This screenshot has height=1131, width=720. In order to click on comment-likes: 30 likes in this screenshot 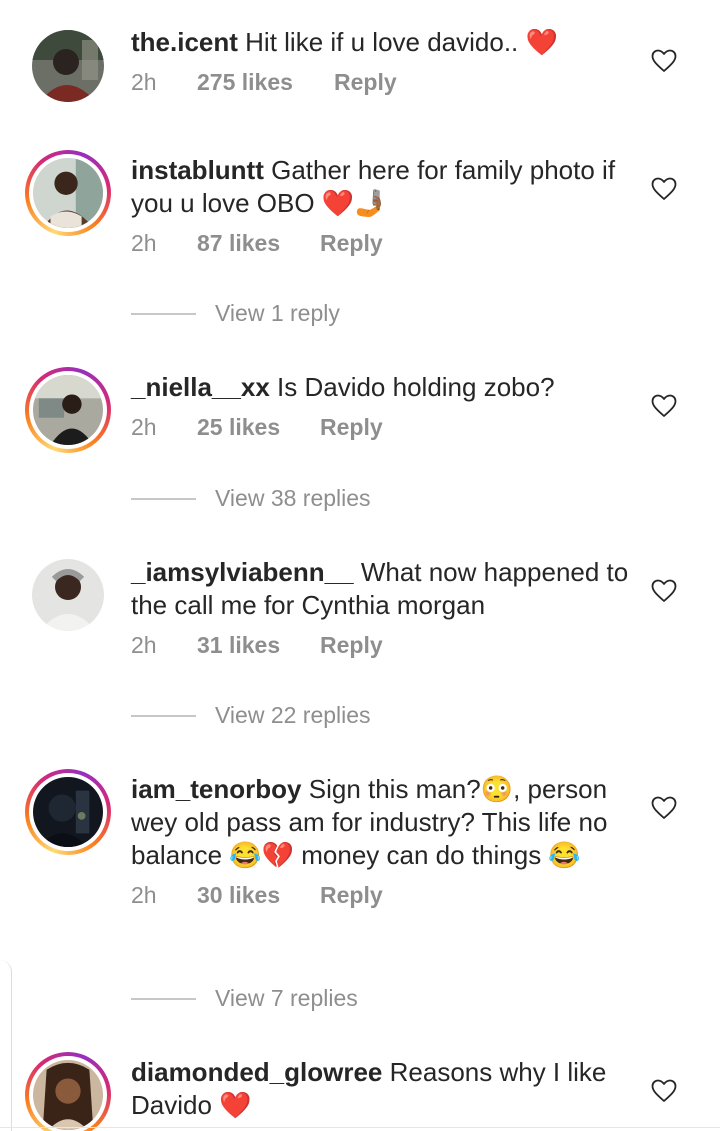, I will do `click(238, 895)`.